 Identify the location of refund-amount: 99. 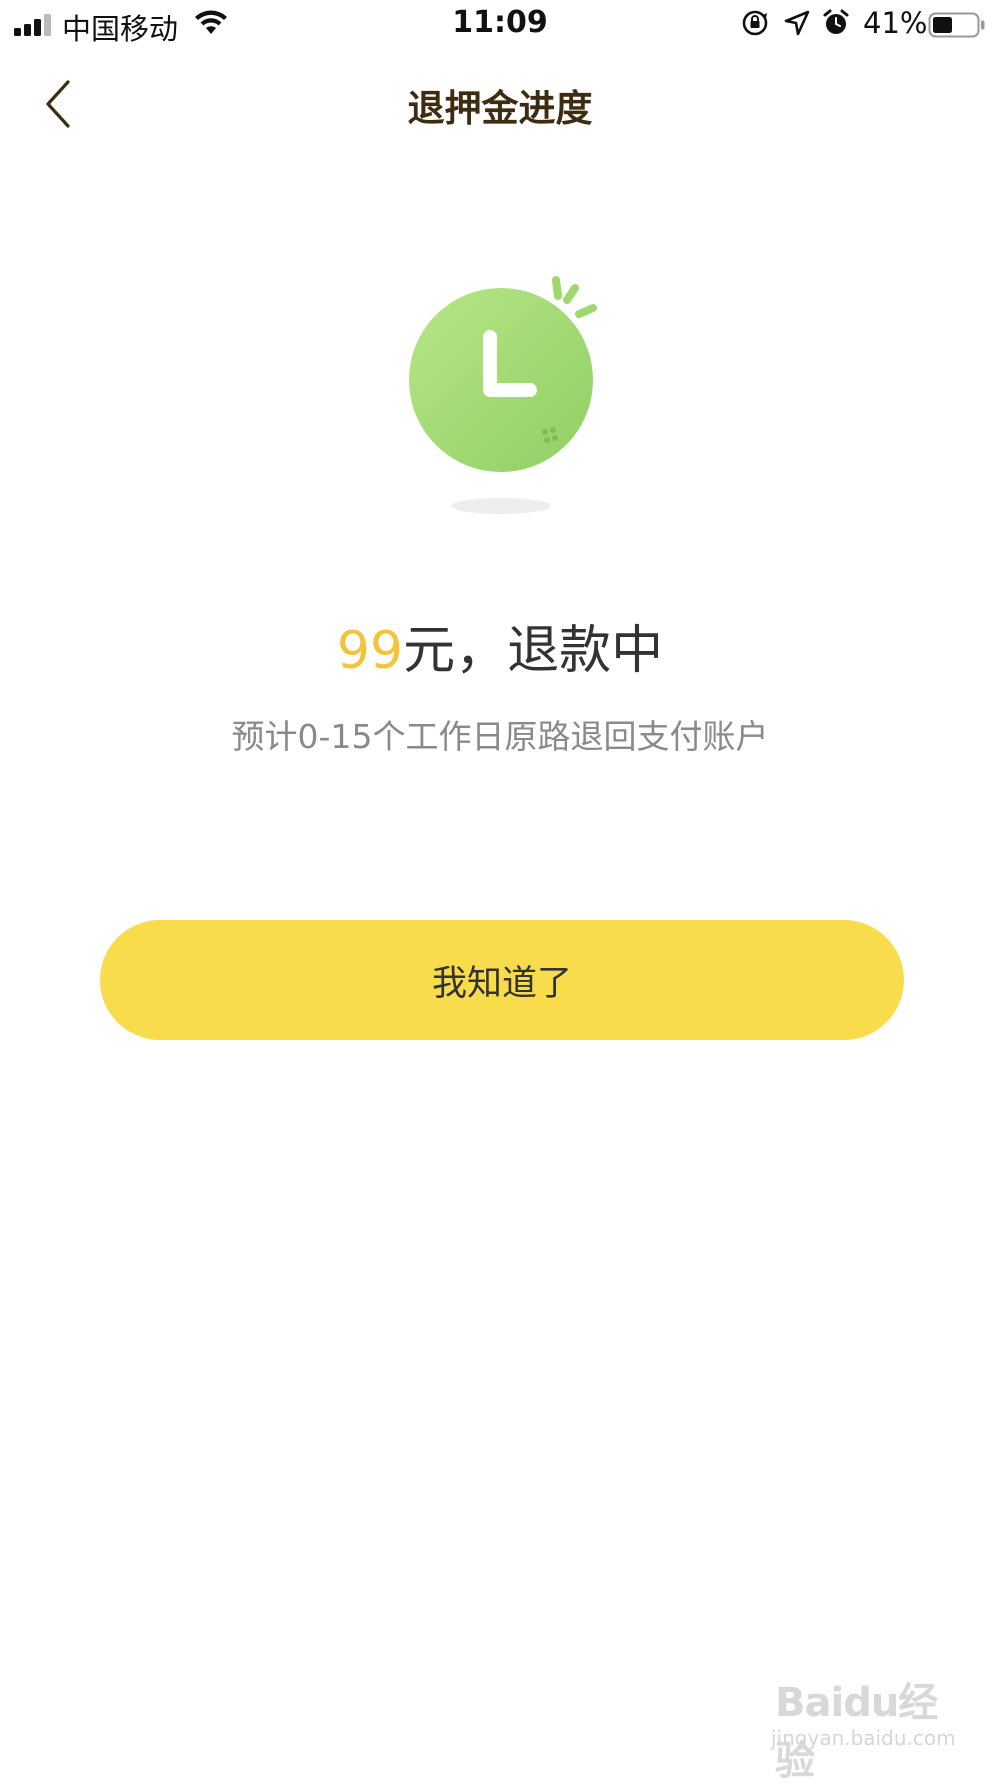
(370, 651).